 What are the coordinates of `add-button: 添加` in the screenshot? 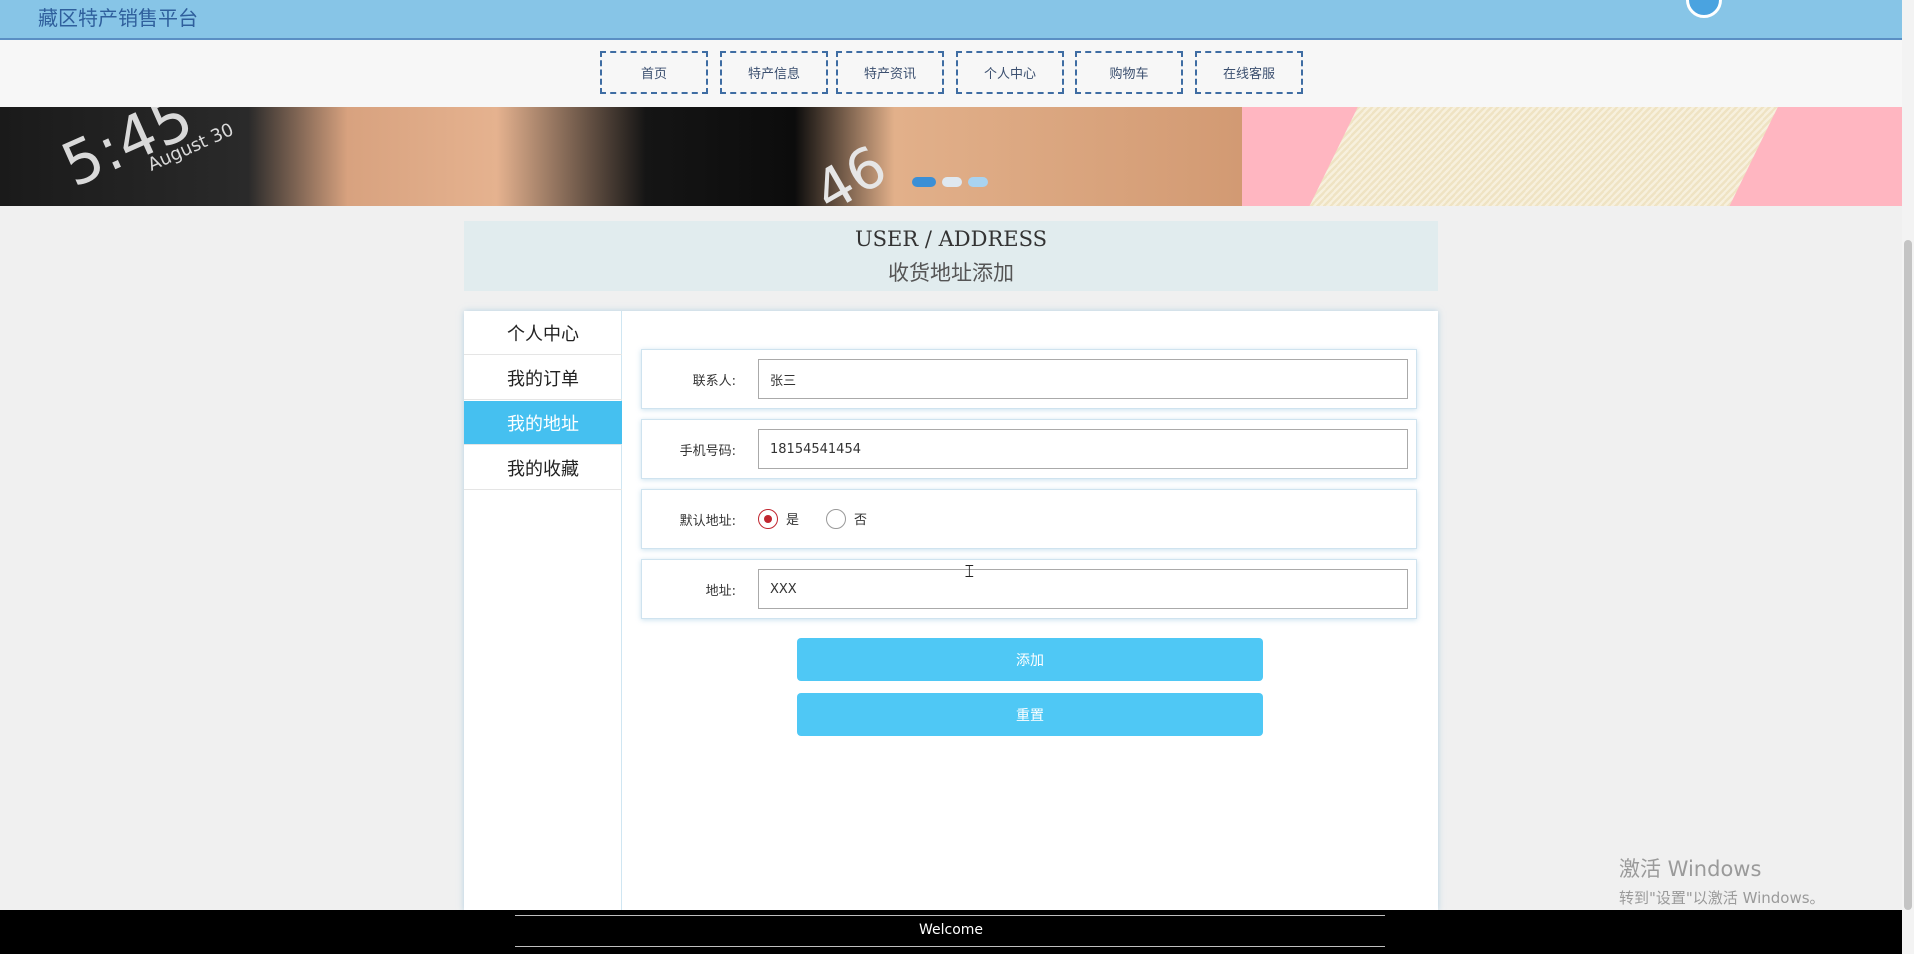 It's located at (1030, 659).